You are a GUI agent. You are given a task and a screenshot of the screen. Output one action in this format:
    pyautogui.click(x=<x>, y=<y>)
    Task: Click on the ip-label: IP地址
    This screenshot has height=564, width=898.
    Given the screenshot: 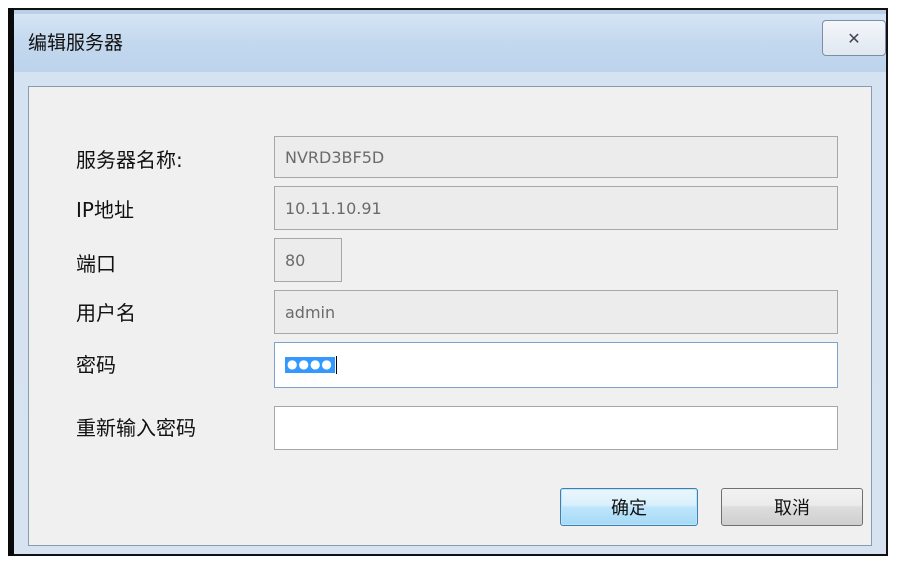 What is the action you would take?
    pyautogui.click(x=105, y=210)
    